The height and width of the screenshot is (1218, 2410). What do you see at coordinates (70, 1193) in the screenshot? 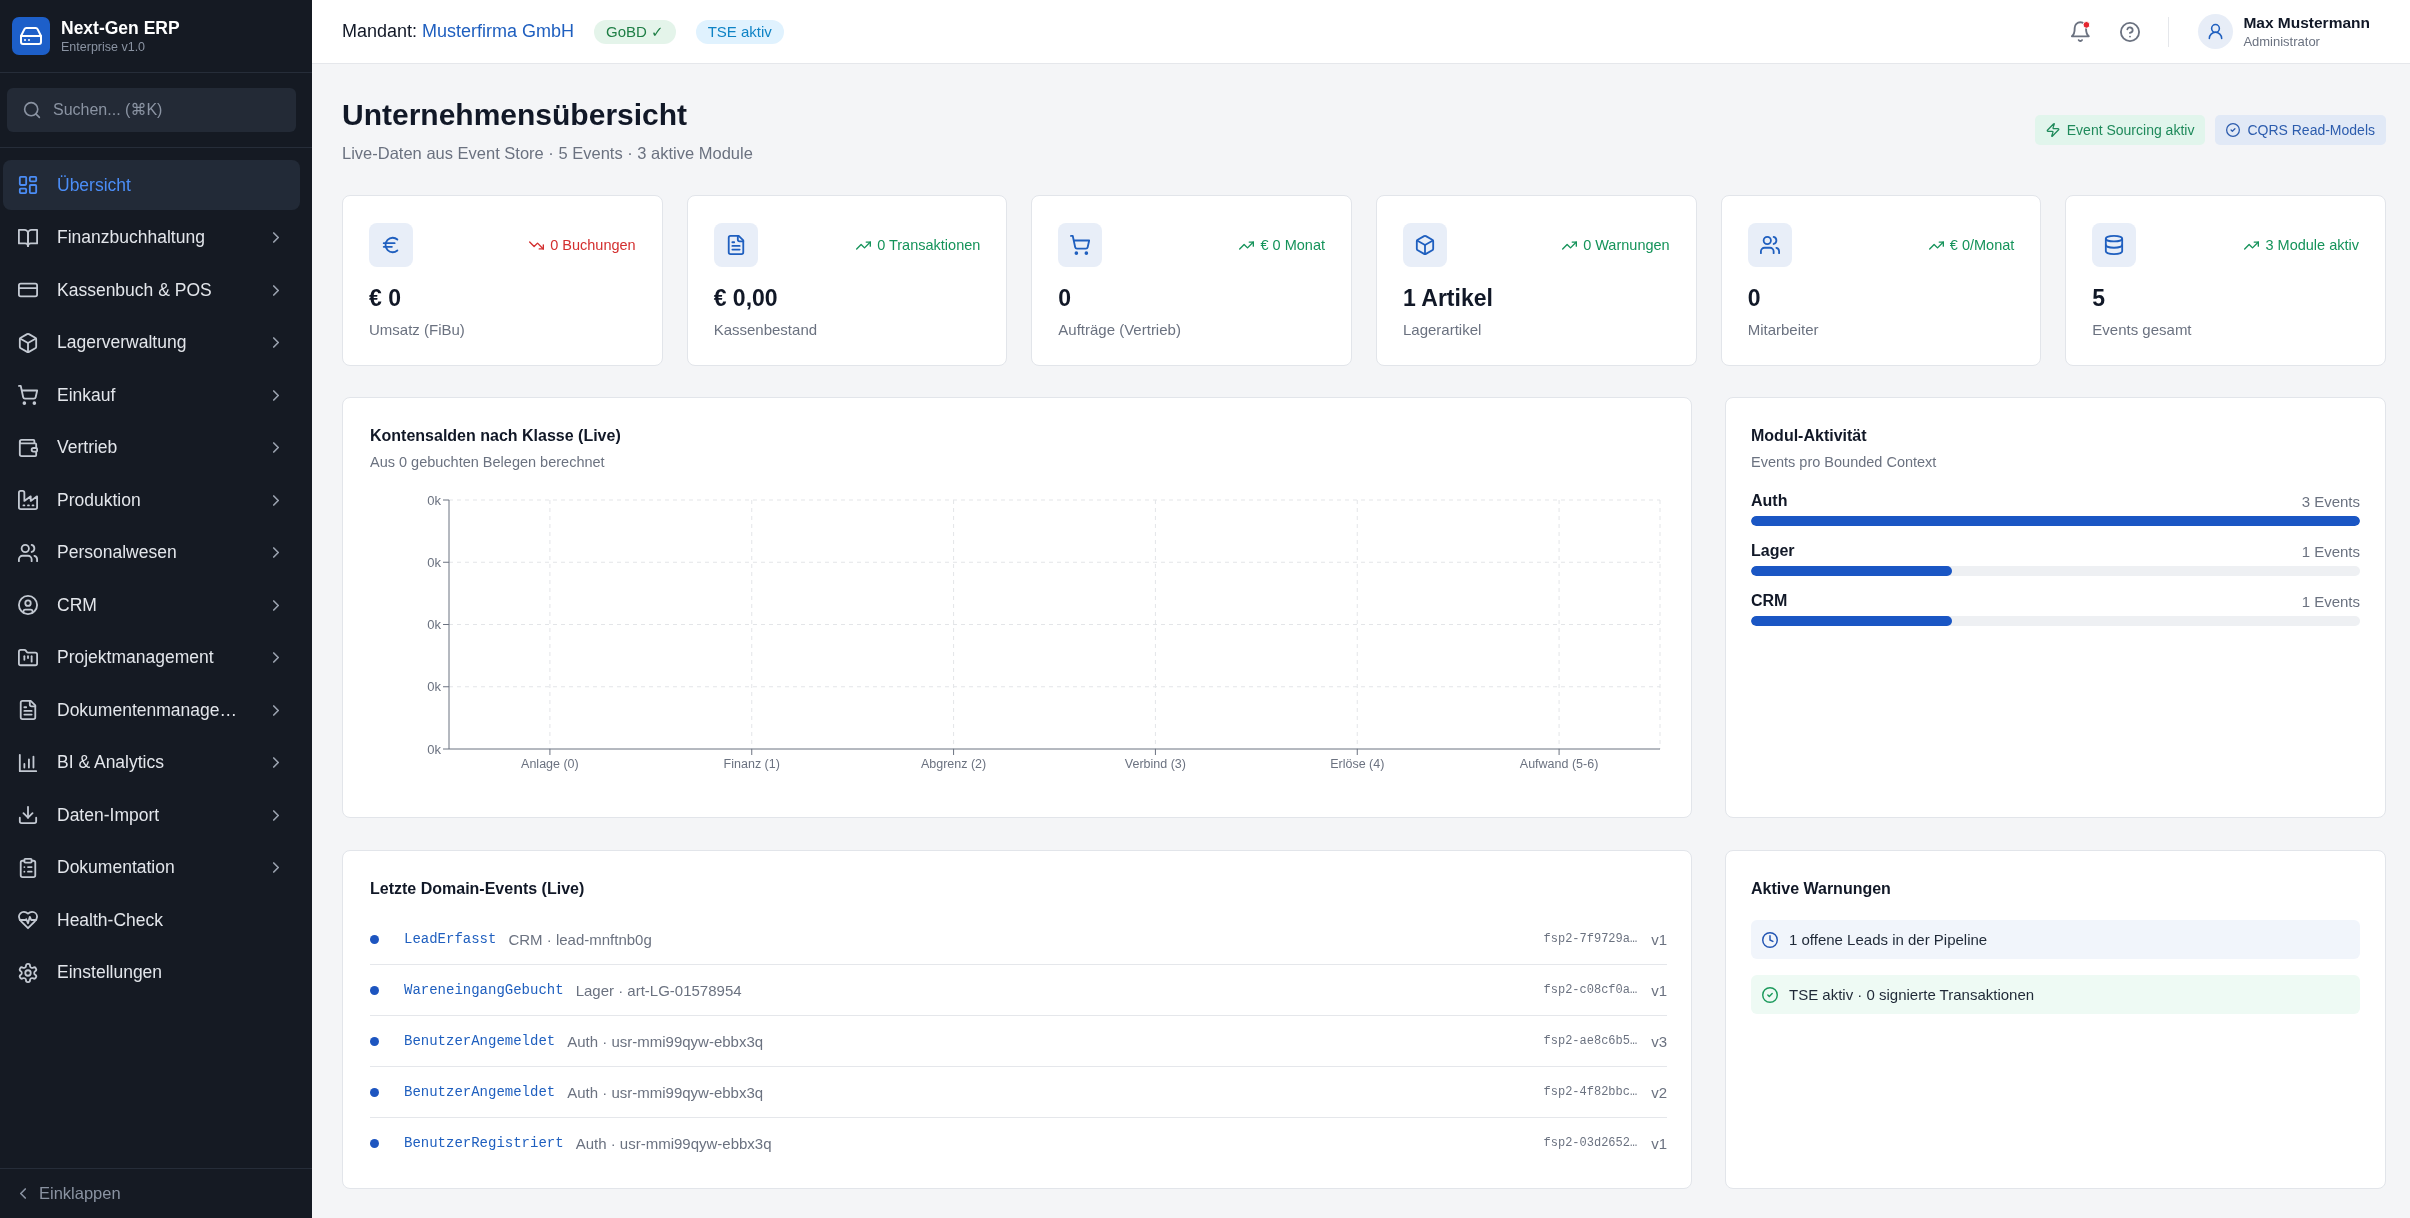
I see `collapse-button: Einklappen` at bounding box center [70, 1193].